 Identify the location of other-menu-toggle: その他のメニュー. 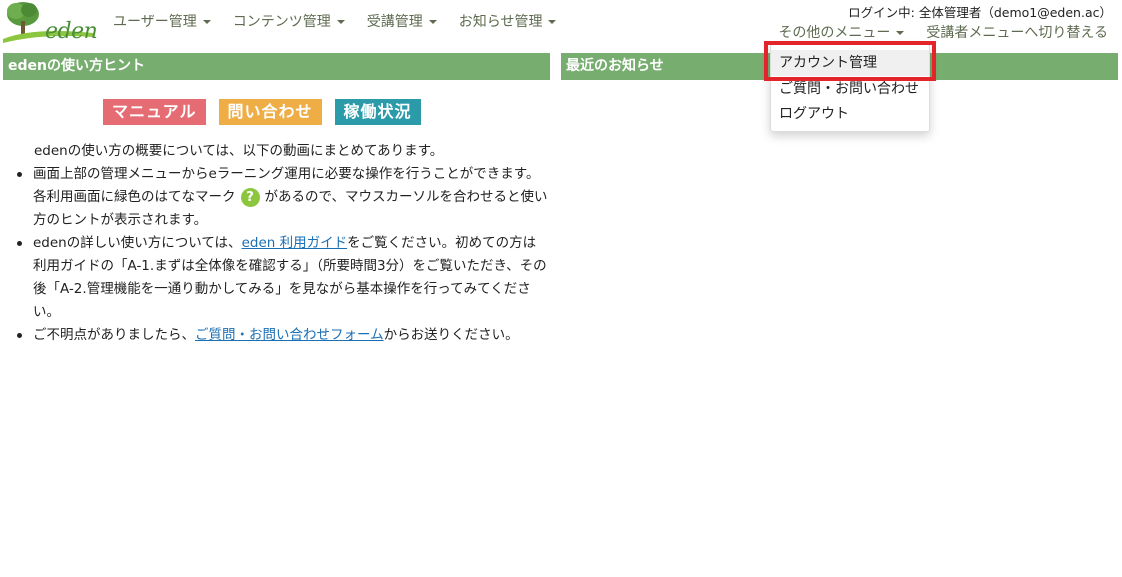
(841, 32).